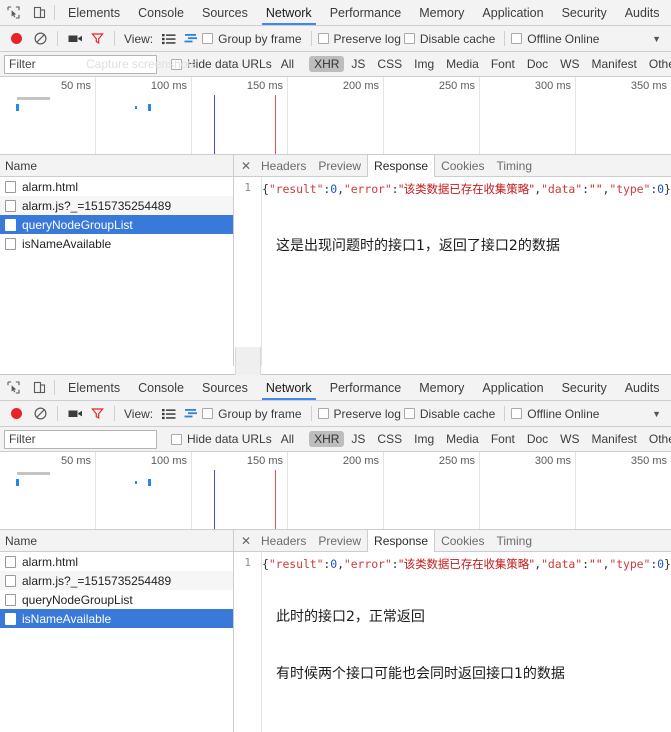 The height and width of the screenshot is (732, 671). What do you see at coordinates (248, 361) in the screenshot?
I see `scrollbar-thumb` at bounding box center [248, 361].